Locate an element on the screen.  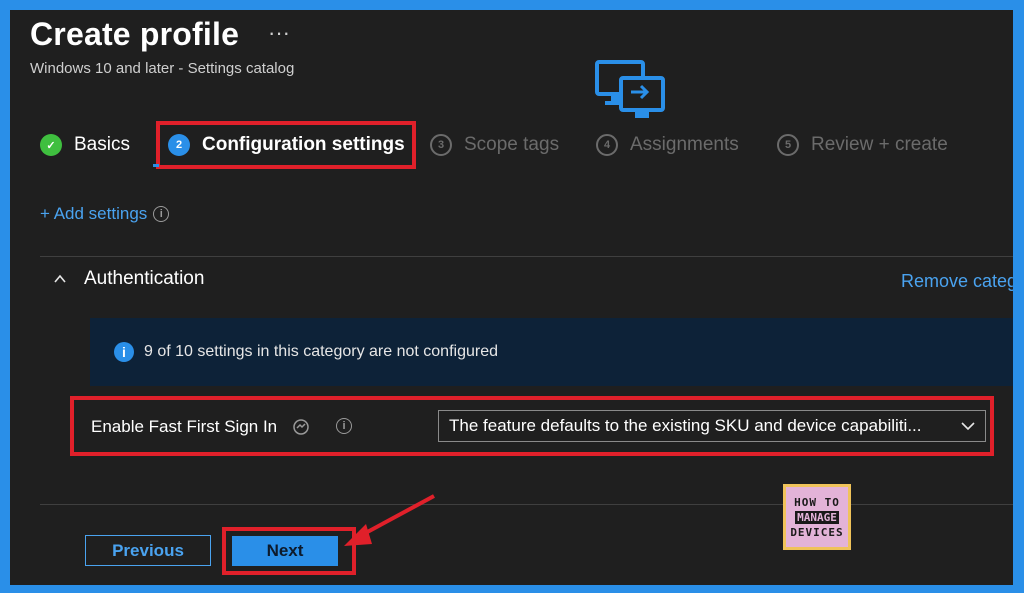
tab-scope-tags: 3 Scope tags is located at coordinates (494, 145).